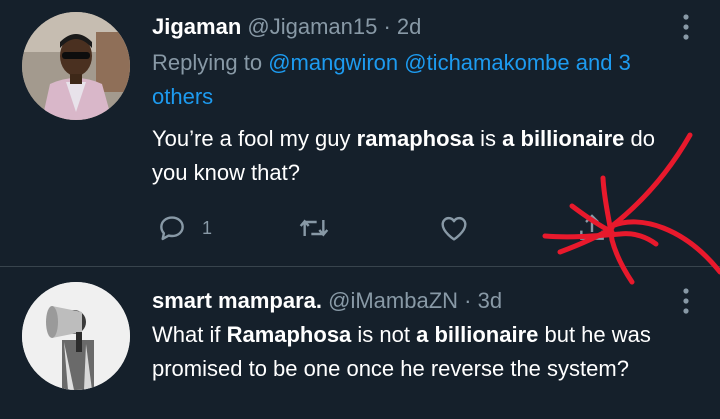 The height and width of the screenshot is (419, 720). I want to click on text-part: is, so click(488, 138).